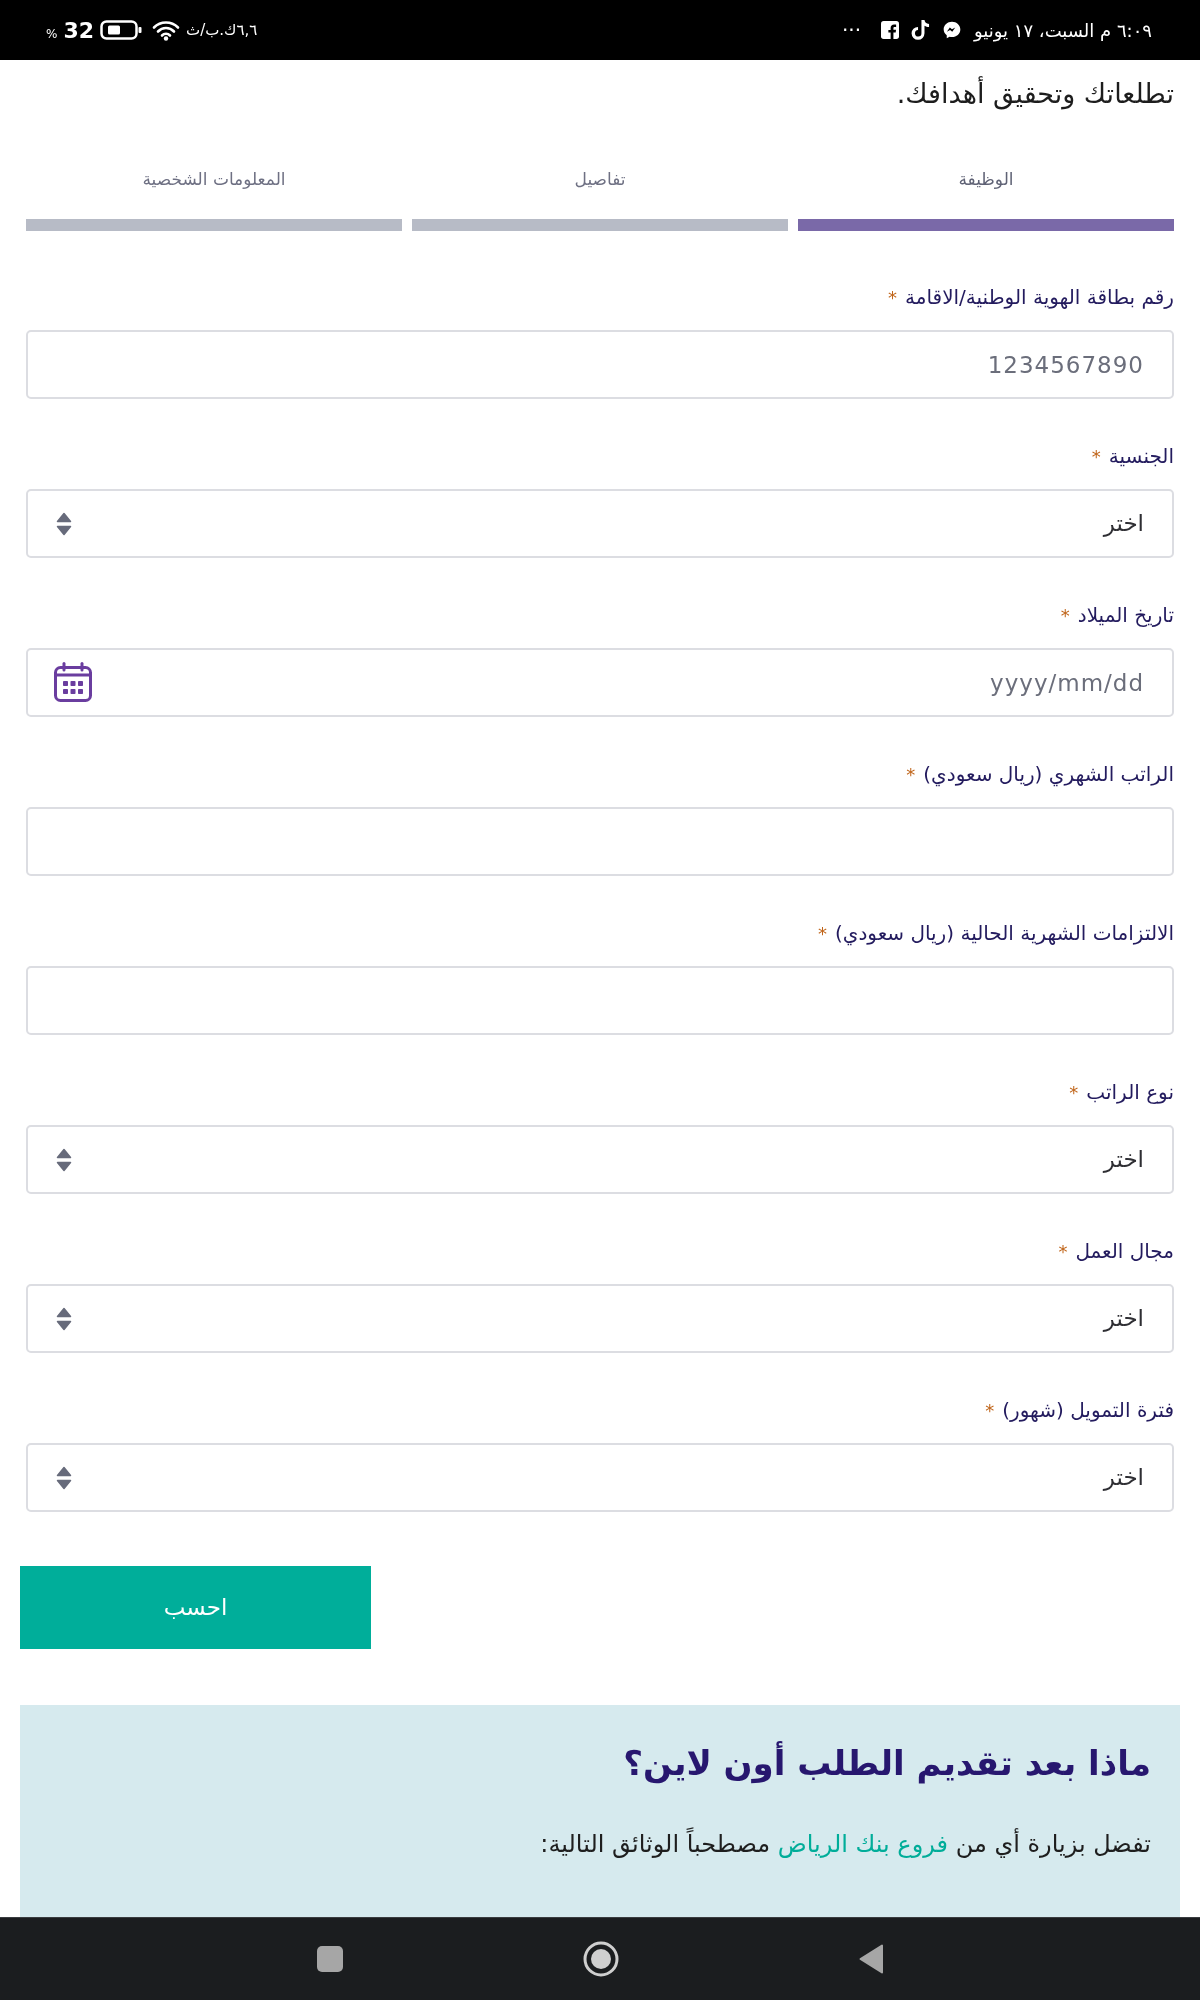 This screenshot has height=2000, width=1200. Describe the element at coordinates (600, 364) in the screenshot. I see `text-input-field: 1234567890` at that location.